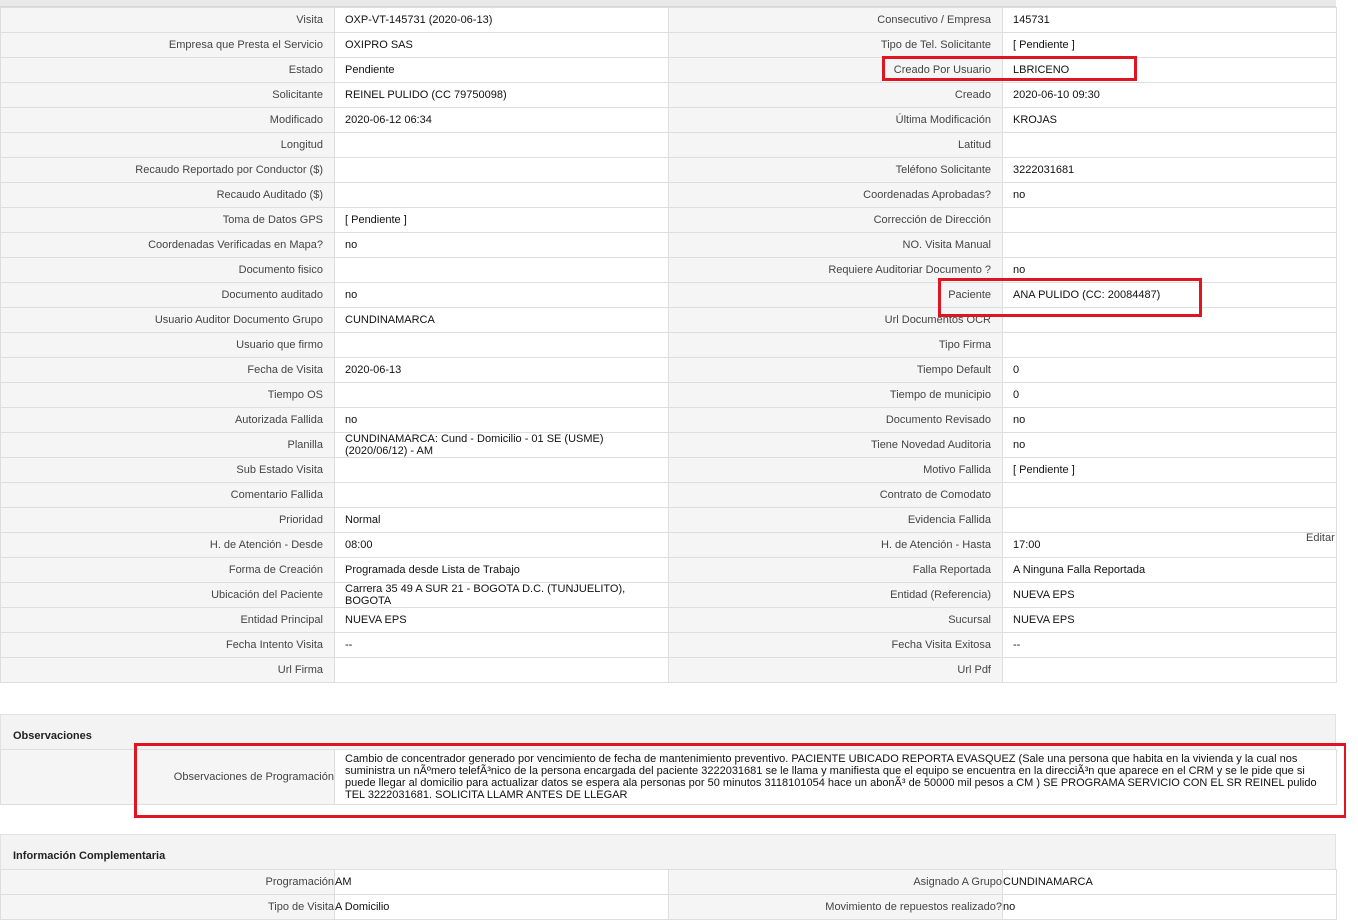  I want to click on documento-revisado-value: no, so click(1169, 420).